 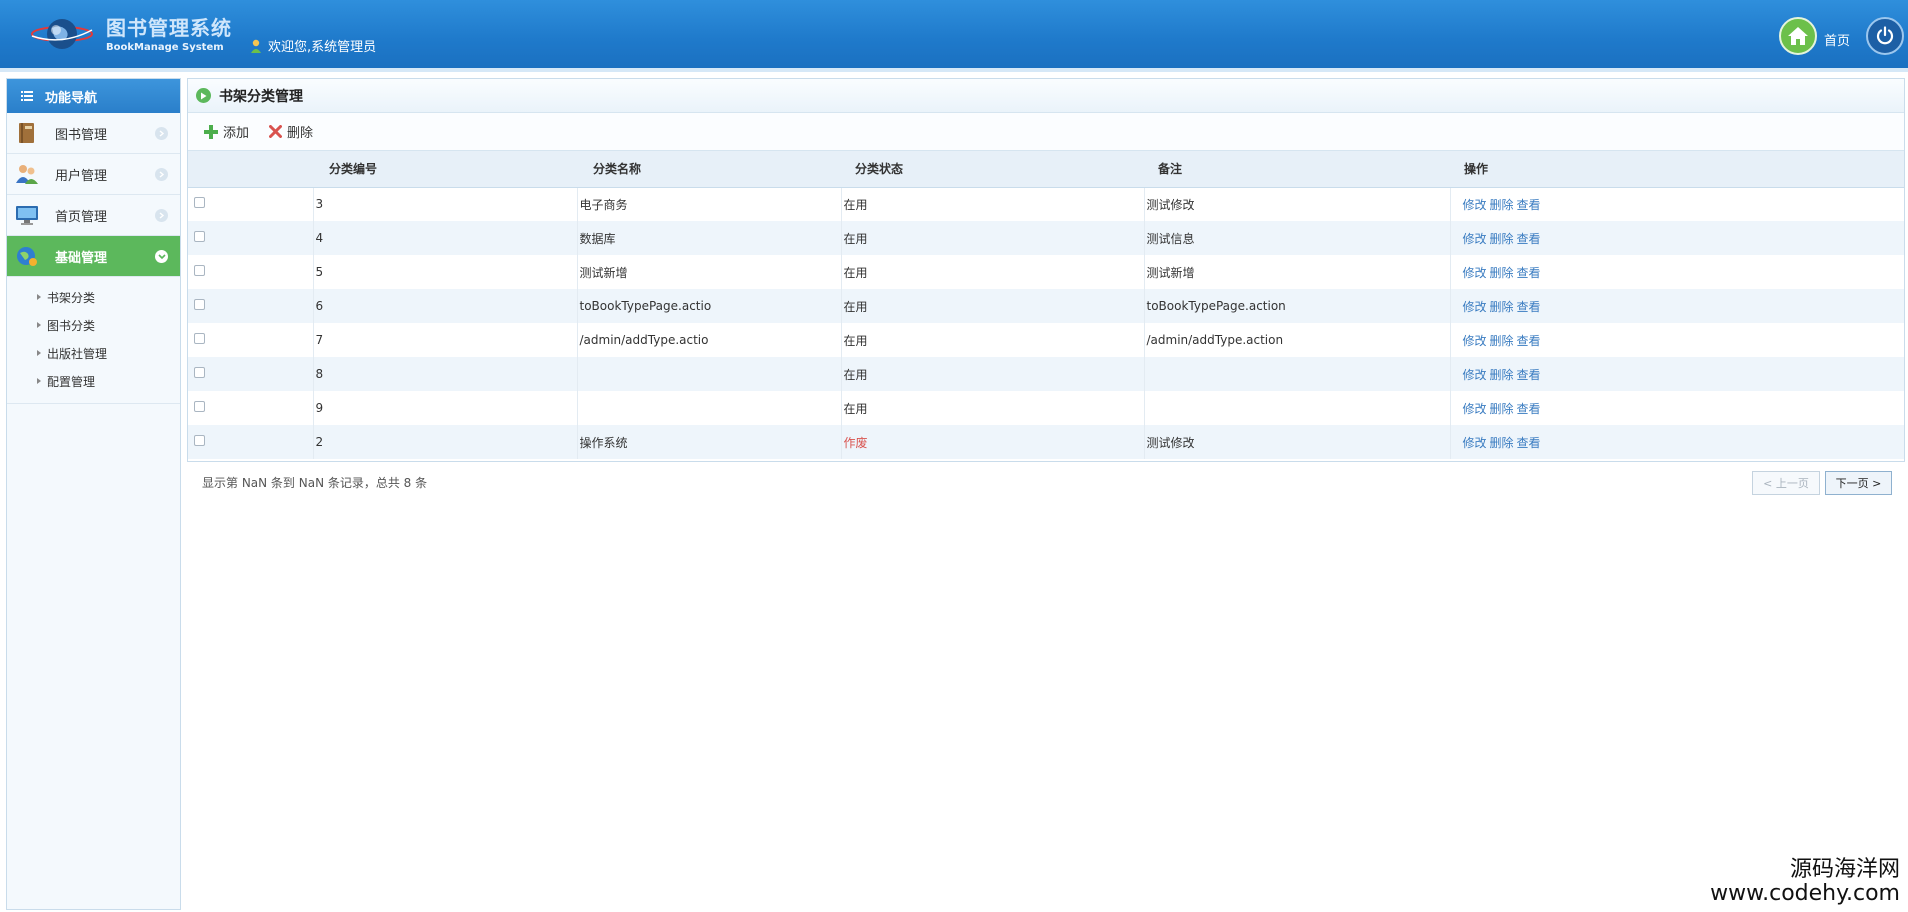 What do you see at coordinates (1837, 39) in the screenshot?
I see `home-link: 首页` at bounding box center [1837, 39].